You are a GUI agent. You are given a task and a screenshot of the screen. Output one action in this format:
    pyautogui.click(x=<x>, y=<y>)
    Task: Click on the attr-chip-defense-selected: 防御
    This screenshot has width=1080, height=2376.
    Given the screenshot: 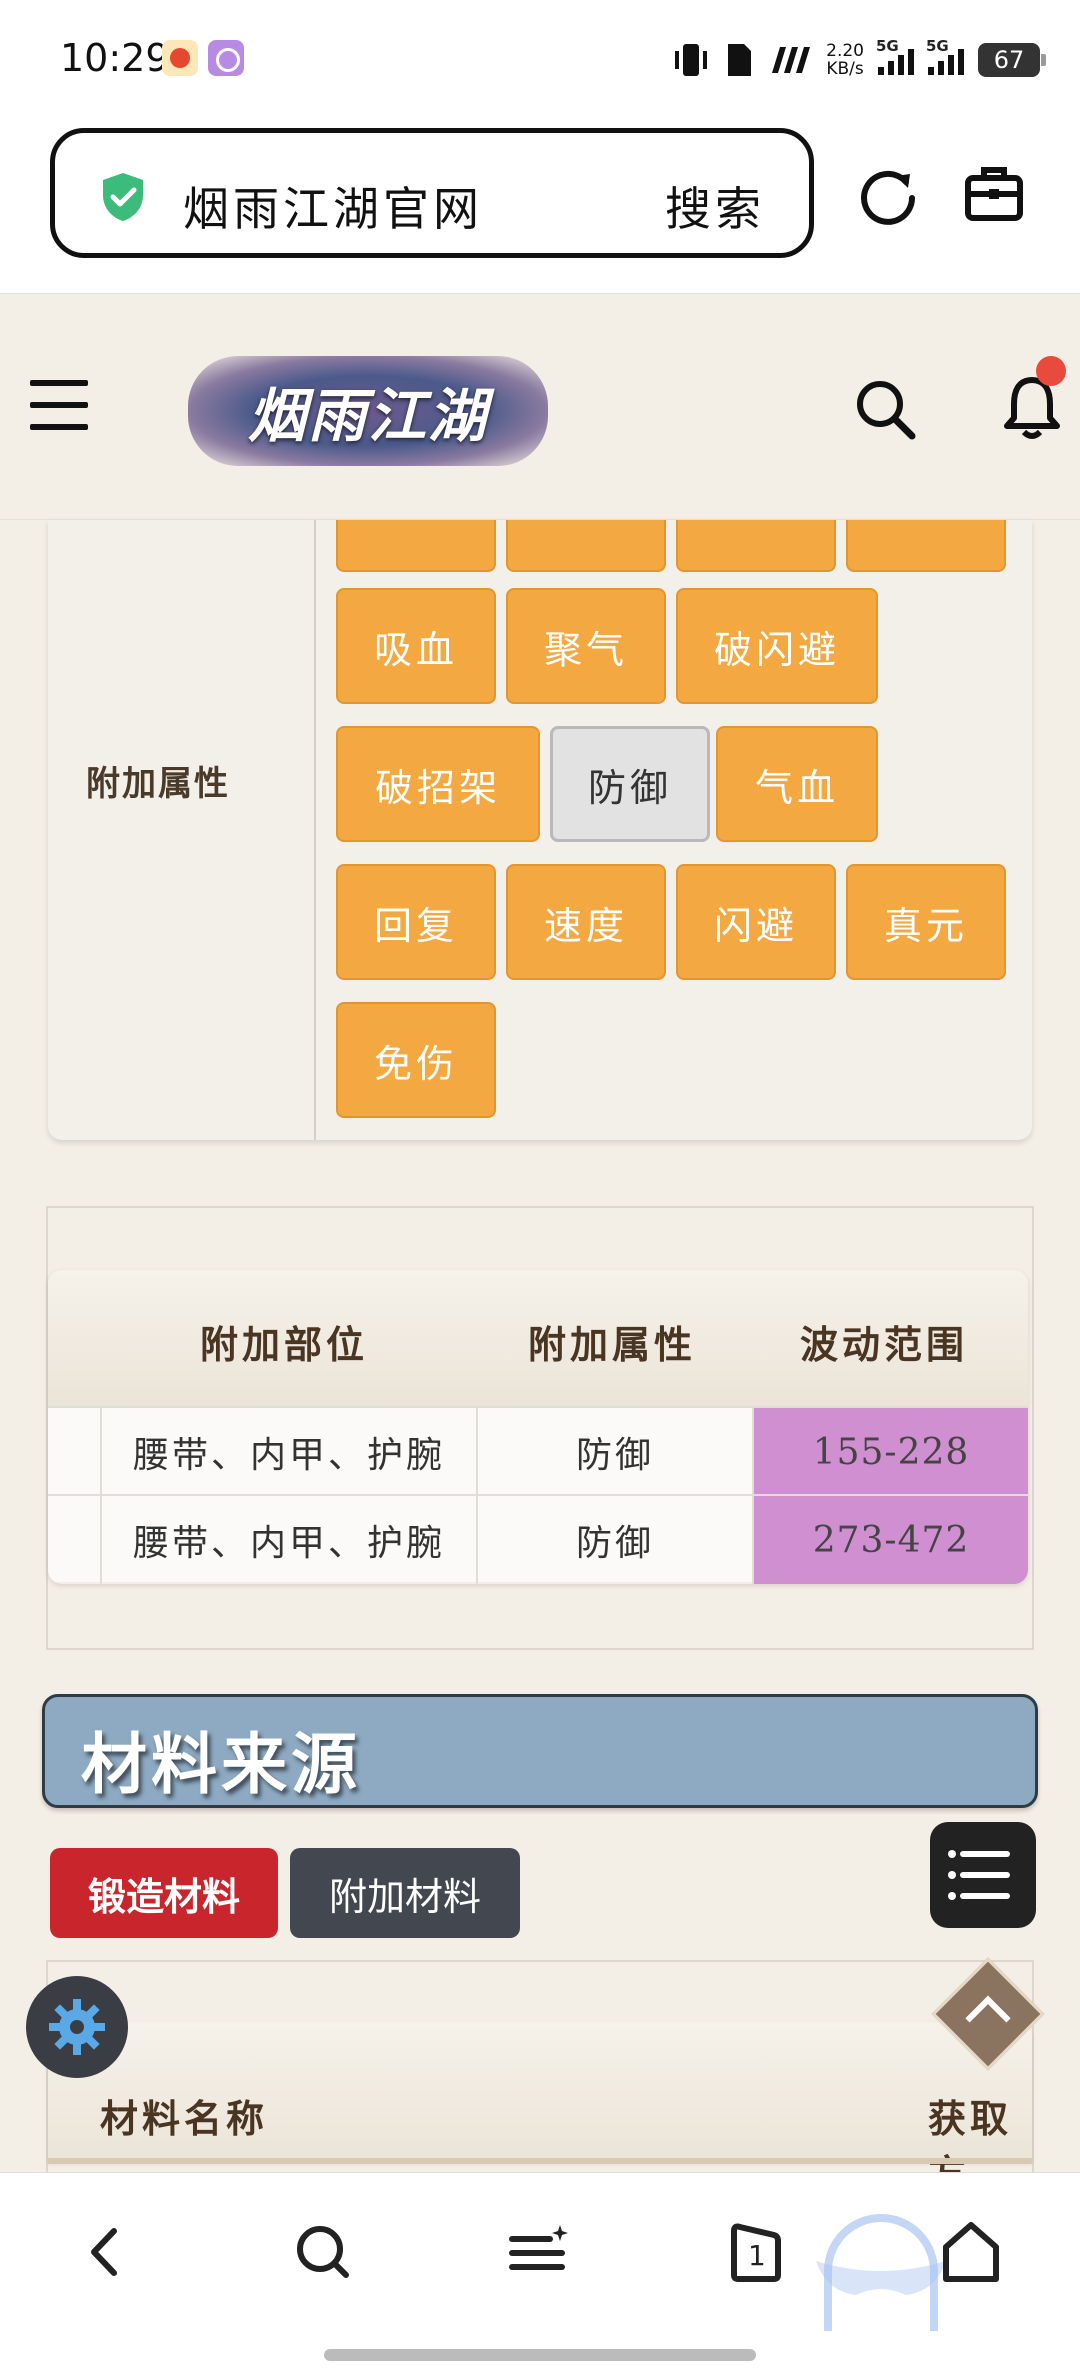 What is the action you would take?
    pyautogui.click(x=630, y=784)
    